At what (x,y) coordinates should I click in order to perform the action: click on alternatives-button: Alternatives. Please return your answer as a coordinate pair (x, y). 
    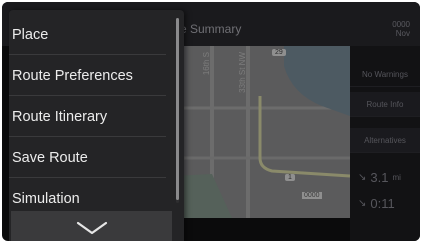
    Looking at the image, I should click on (385, 140).